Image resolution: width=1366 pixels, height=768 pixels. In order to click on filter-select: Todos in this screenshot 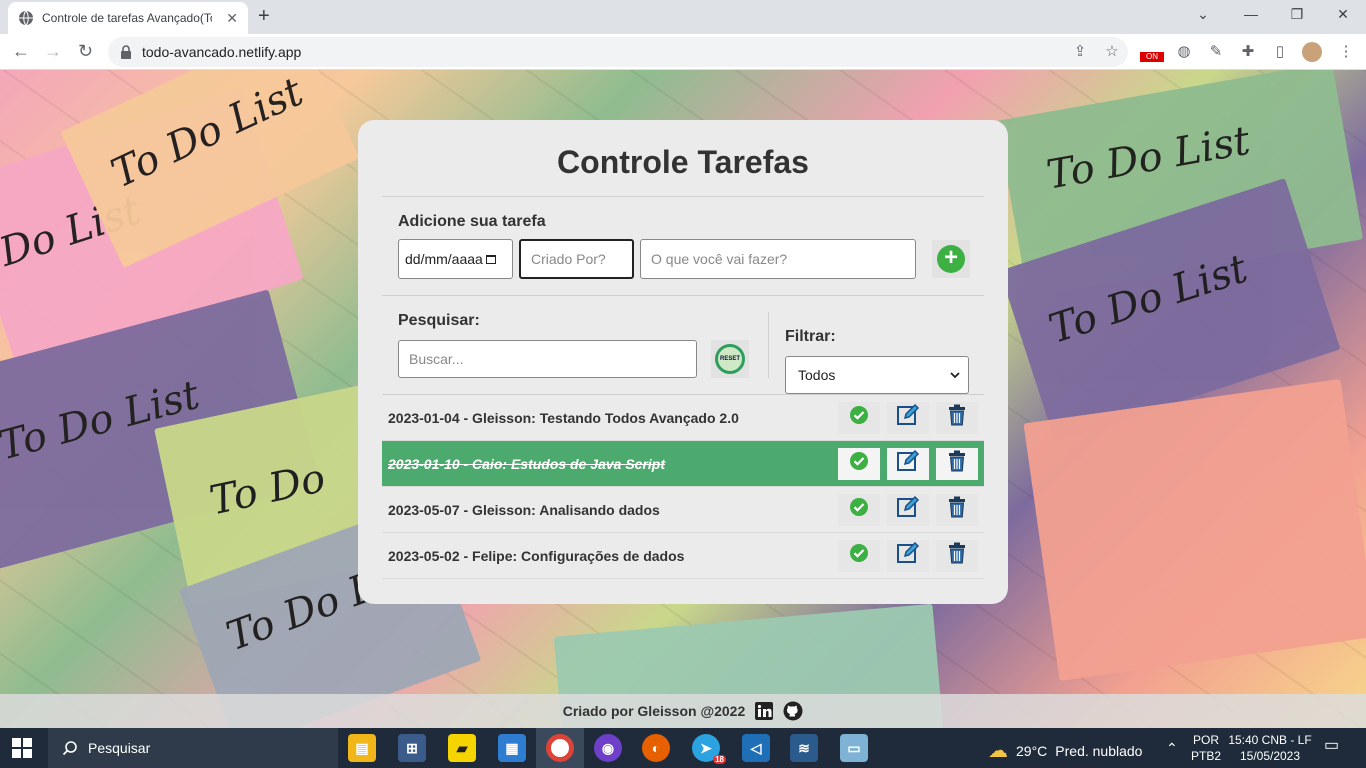, I will do `click(877, 375)`.